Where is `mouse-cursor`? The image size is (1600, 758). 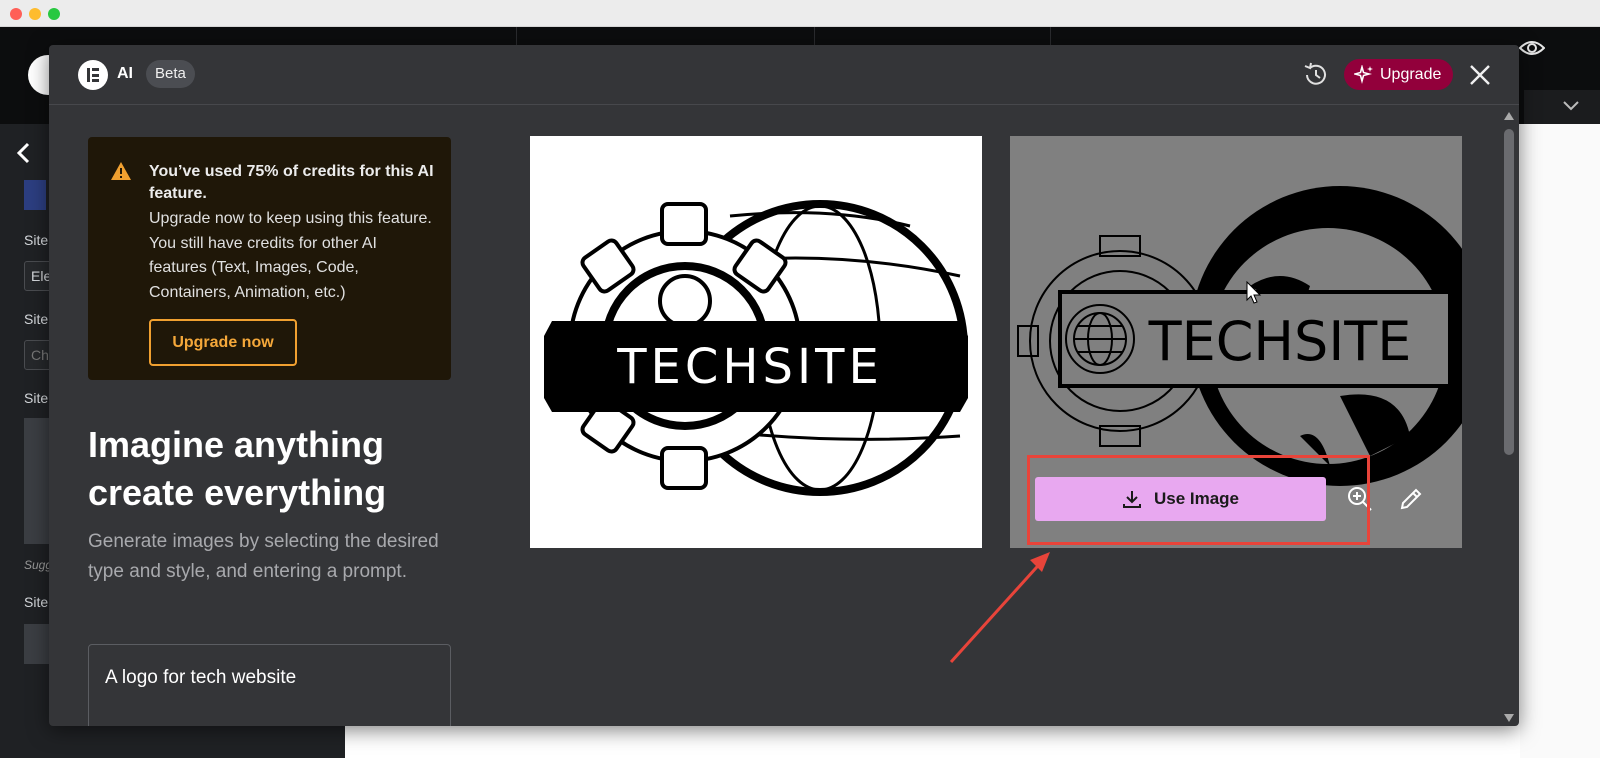 mouse-cursor is located at coordinates (1254, 292).